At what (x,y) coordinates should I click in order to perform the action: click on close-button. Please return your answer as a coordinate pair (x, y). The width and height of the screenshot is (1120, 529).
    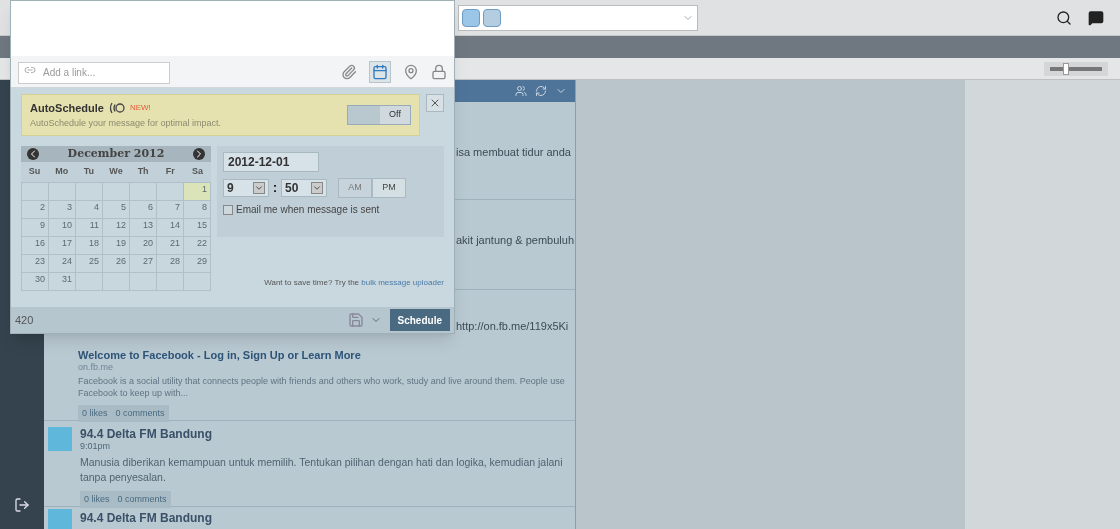
    Looking at the image, I should click on (435, 103).